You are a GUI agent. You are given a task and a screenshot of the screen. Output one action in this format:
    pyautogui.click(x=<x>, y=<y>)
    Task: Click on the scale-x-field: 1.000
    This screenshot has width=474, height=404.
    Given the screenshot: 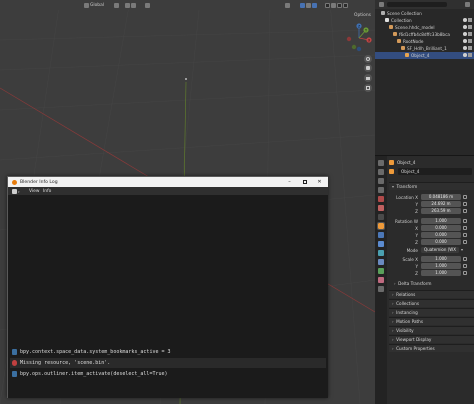 What is the action you would take?
    pyautogui.click(x=441, y=259)
    